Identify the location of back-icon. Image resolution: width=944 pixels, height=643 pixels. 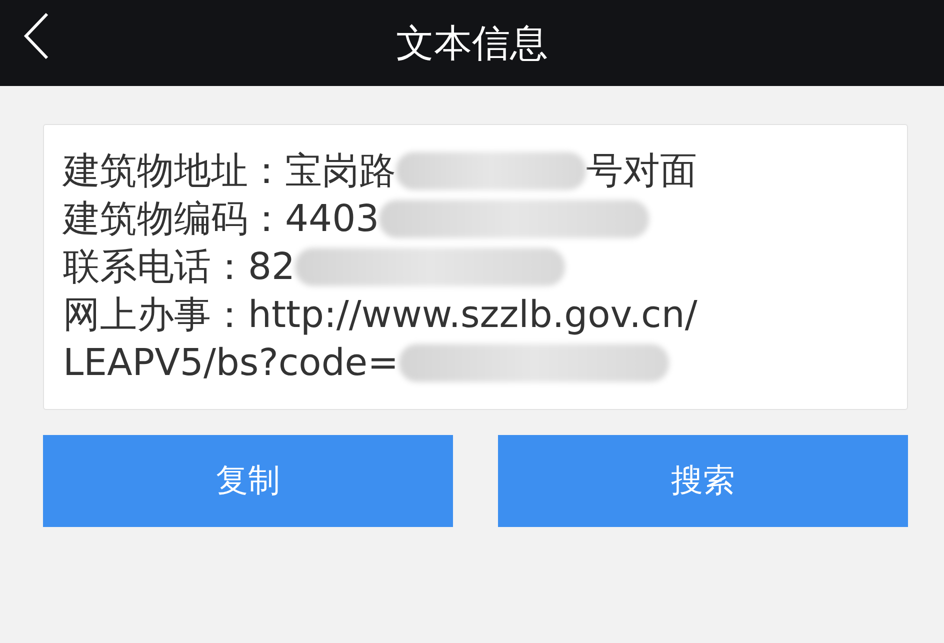
(36, 36).